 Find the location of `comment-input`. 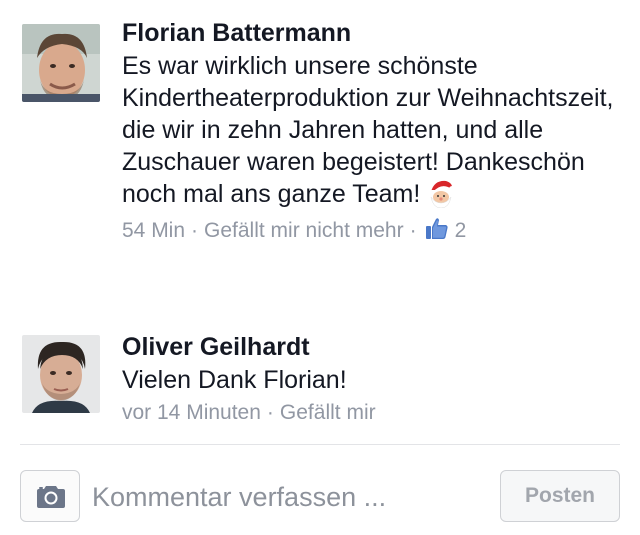

comment-input is located at coordinates (287, 497).